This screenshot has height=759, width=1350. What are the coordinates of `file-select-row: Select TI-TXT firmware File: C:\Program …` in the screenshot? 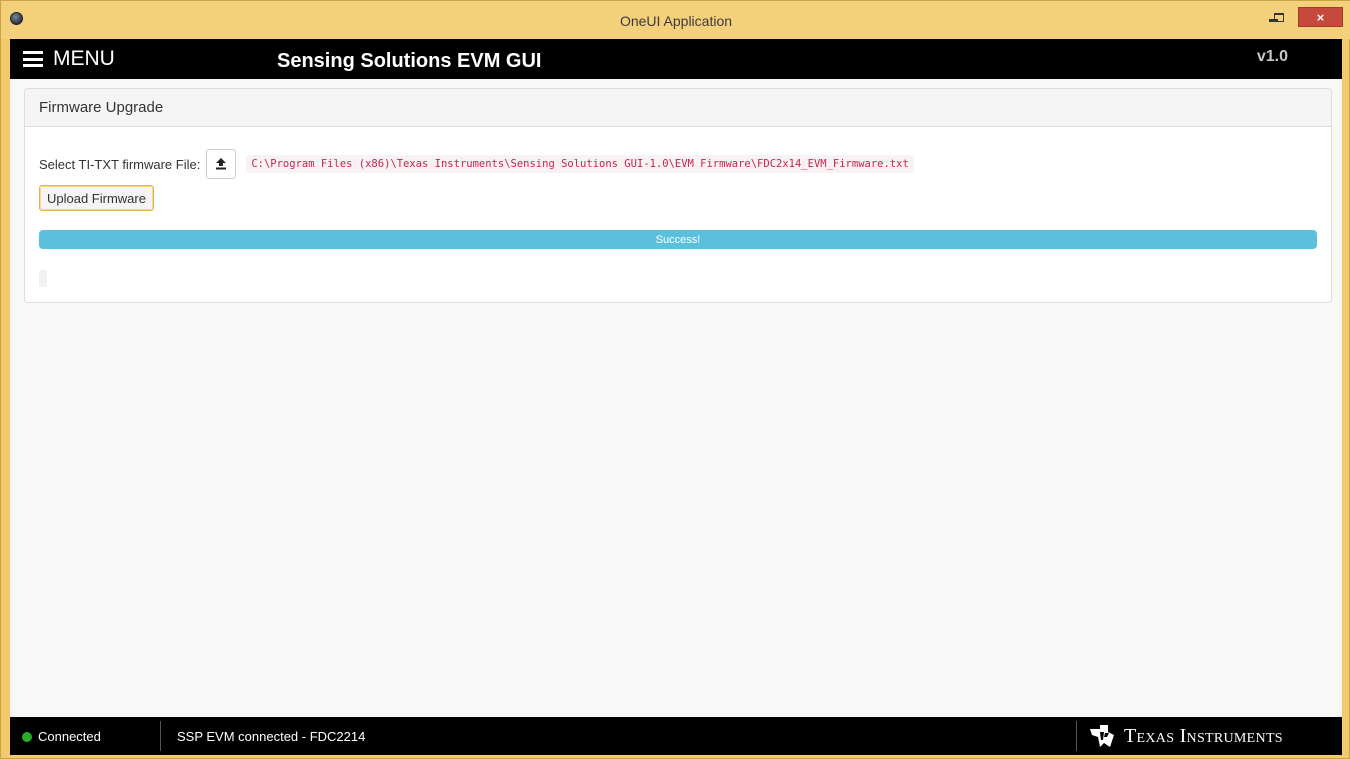 It's located at (476, 164).